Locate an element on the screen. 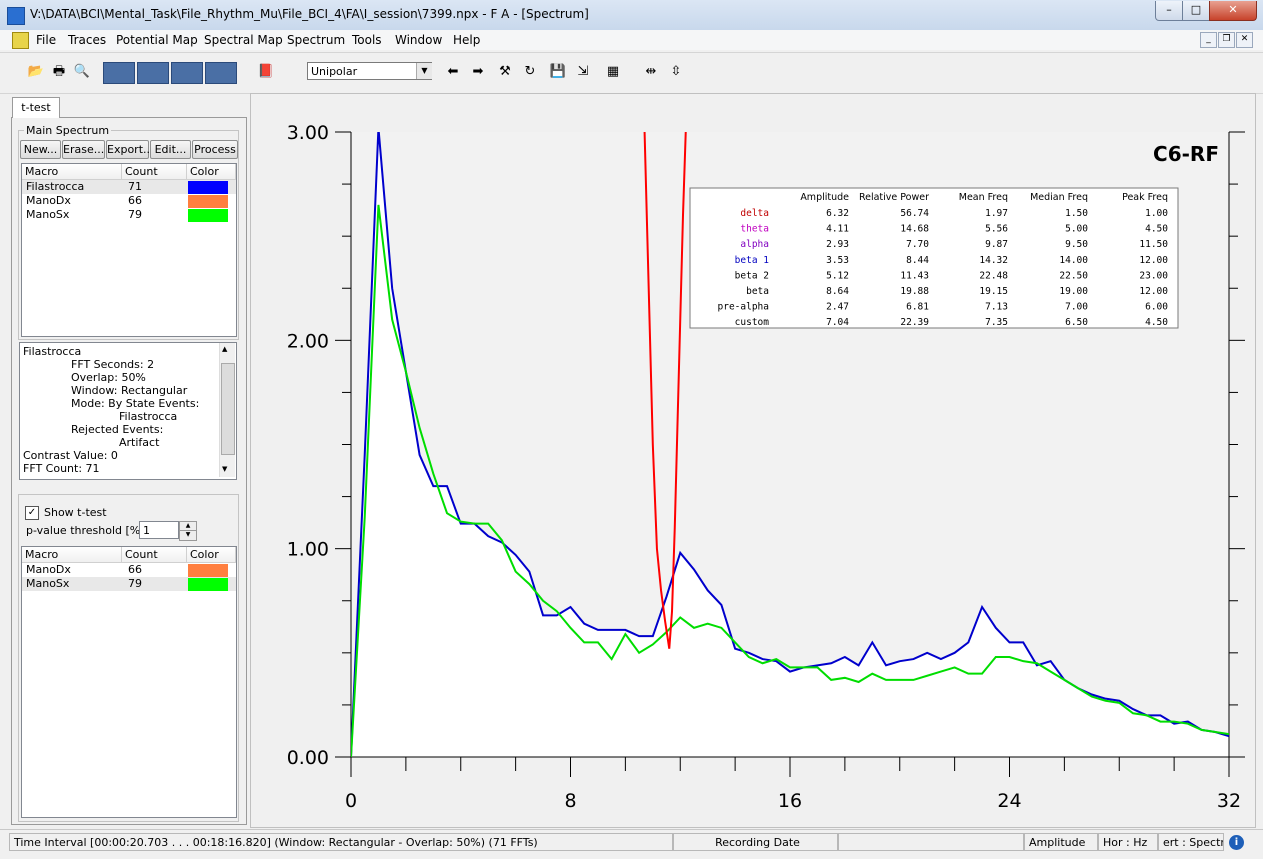 This screenshot has width=1263, height=859. spectral-map-icon is located at coordinates (187, 73).